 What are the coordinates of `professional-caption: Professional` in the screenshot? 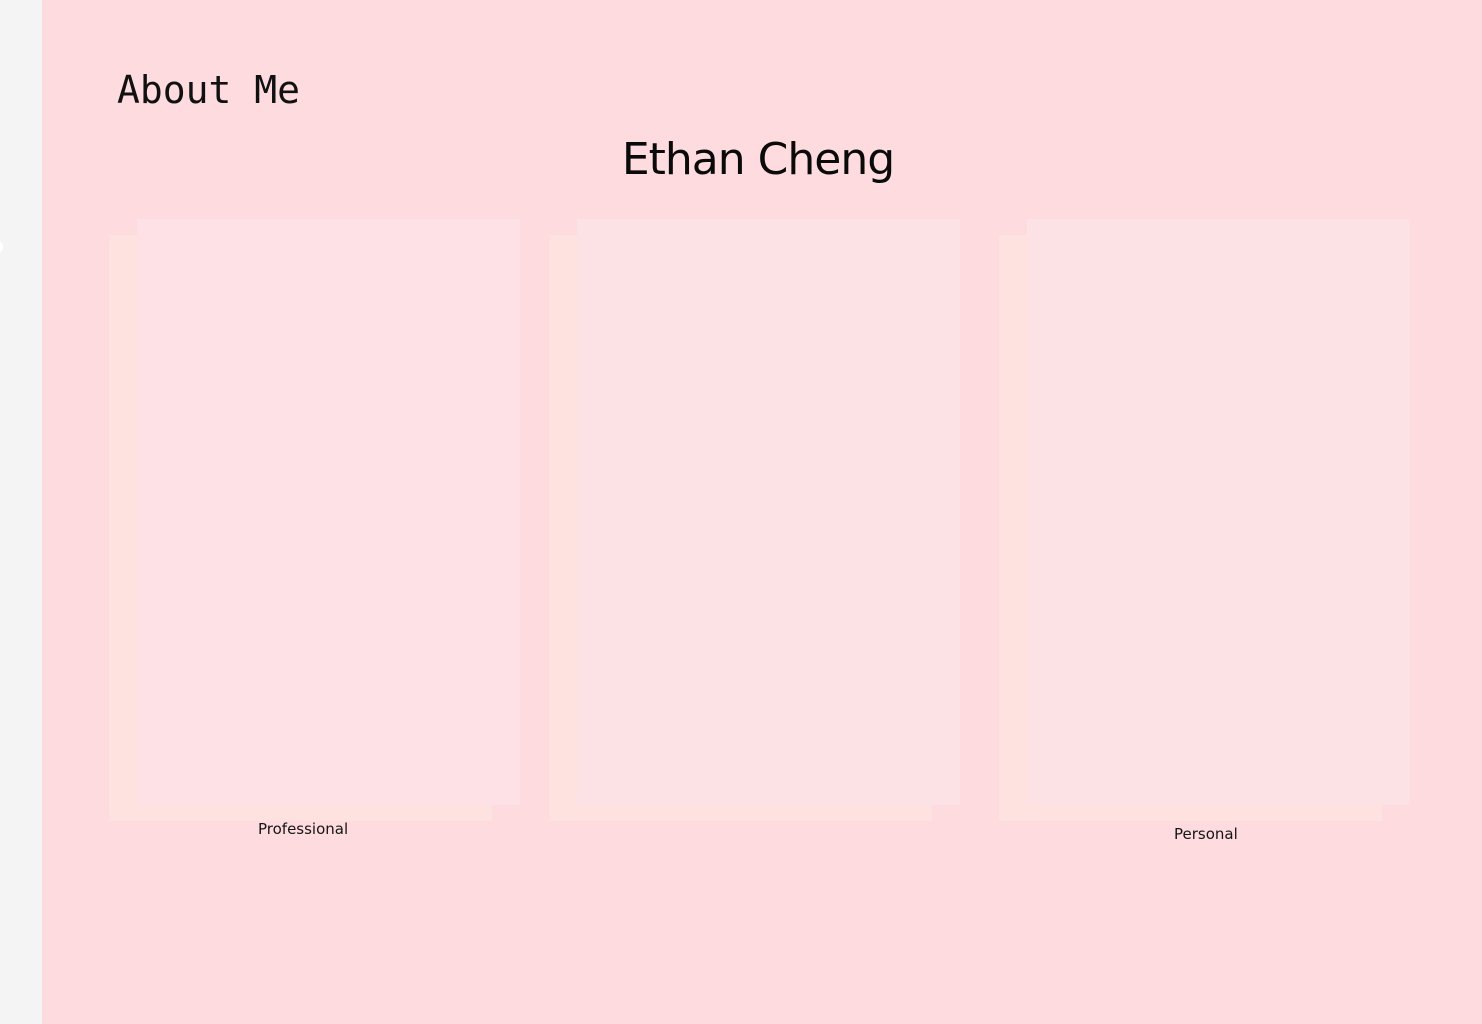 It's located at (303, 829).